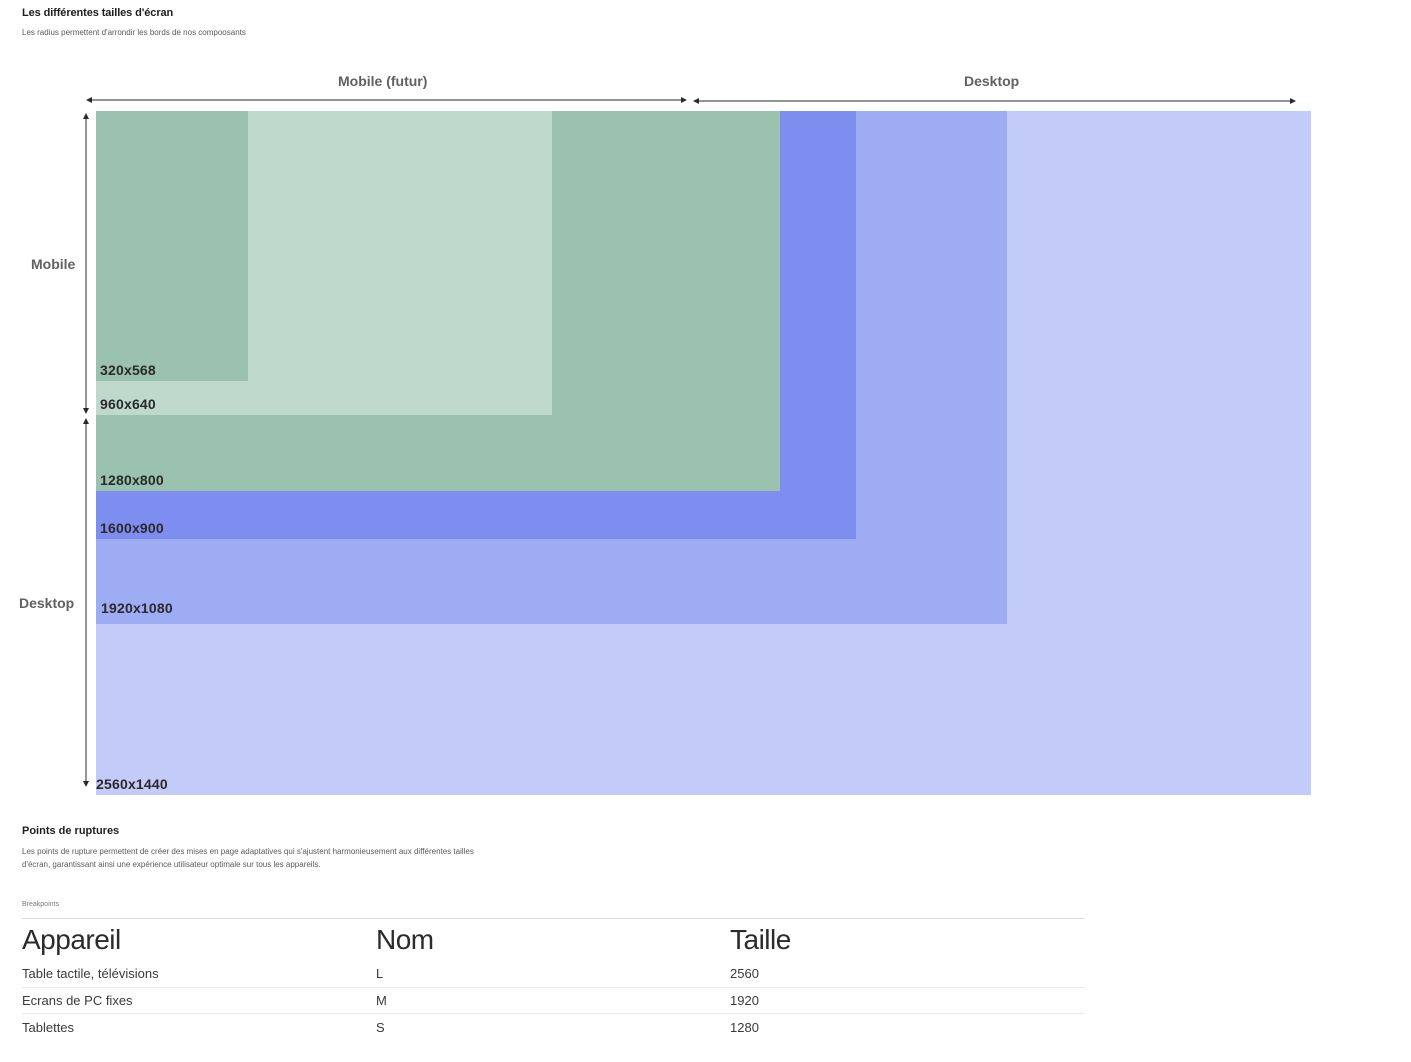 This screenshot has width=1411, height=1062. What do you see at coordinates (90, 974) in the screenshot?
I see `cell-device: Table tactile, télévisions` at bounding box center [90, 974].